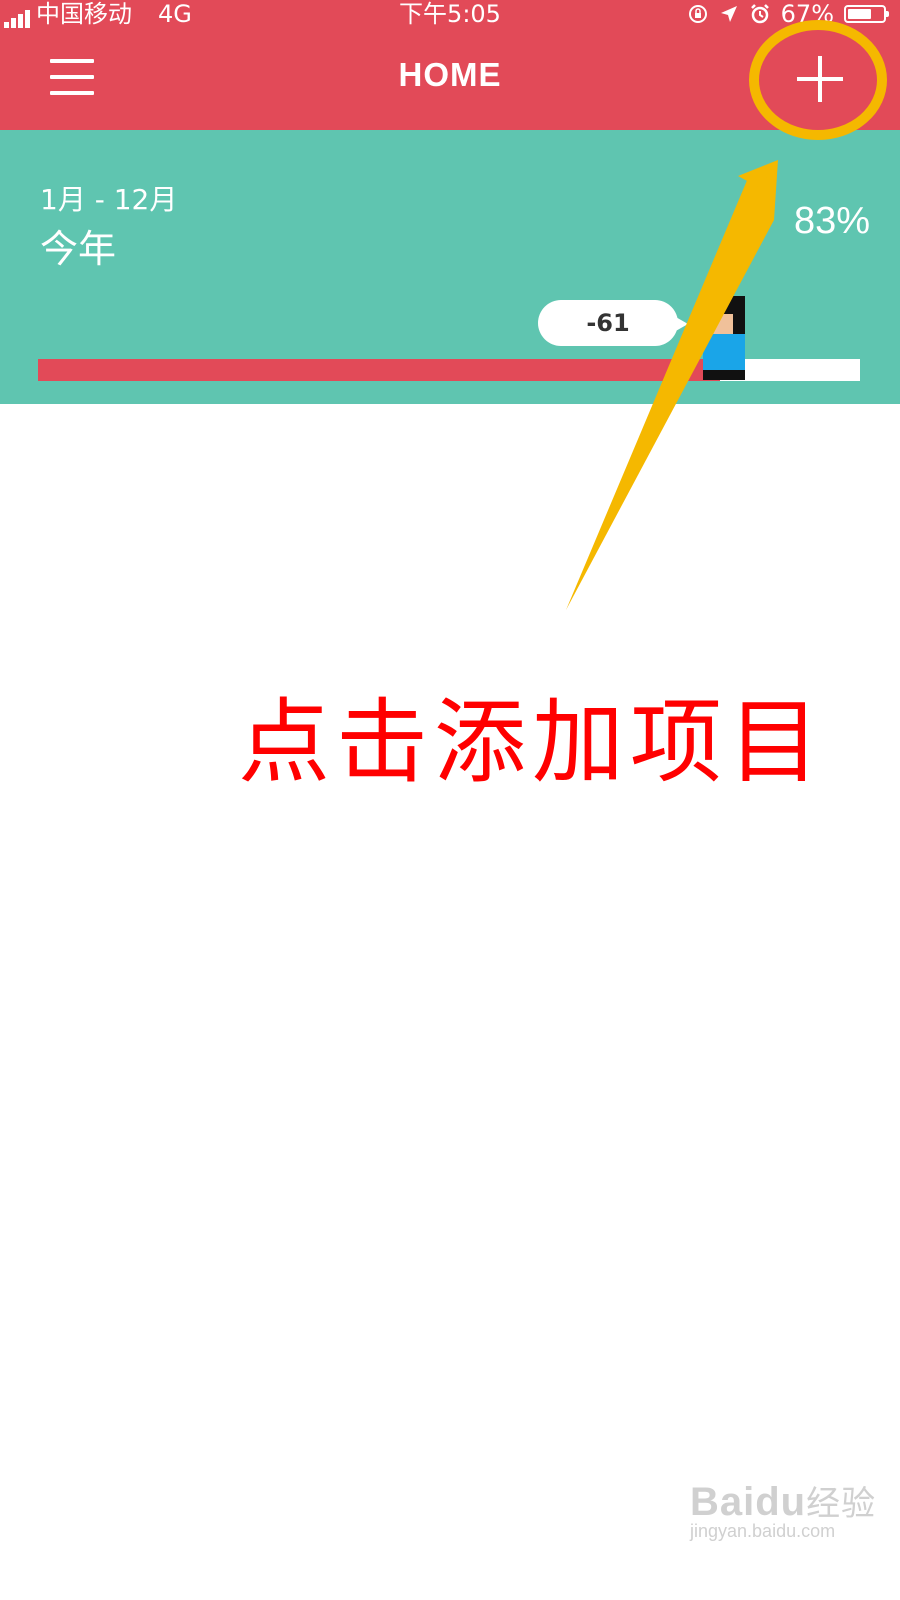 This screenshot has height=1600, width=900. I want to click on value-bubble: -61, so click(613, 323).